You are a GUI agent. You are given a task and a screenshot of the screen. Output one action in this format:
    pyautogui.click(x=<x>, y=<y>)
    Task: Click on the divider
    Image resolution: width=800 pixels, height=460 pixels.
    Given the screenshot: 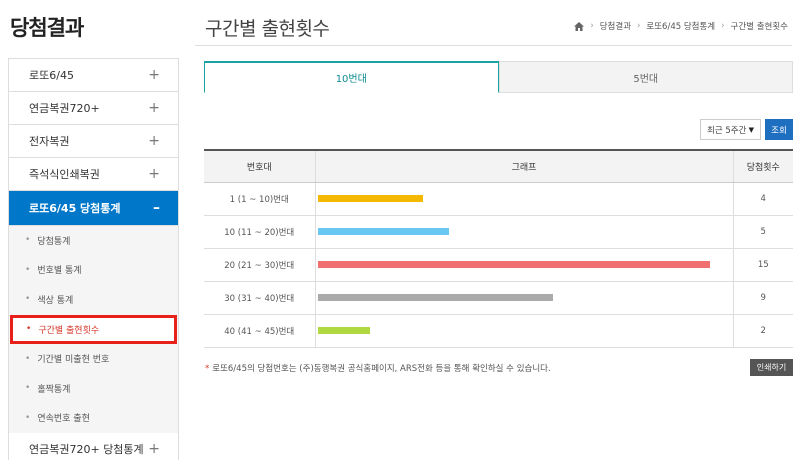 What is the action you would take?
    pyautogui.click(x=493, y=45)
    